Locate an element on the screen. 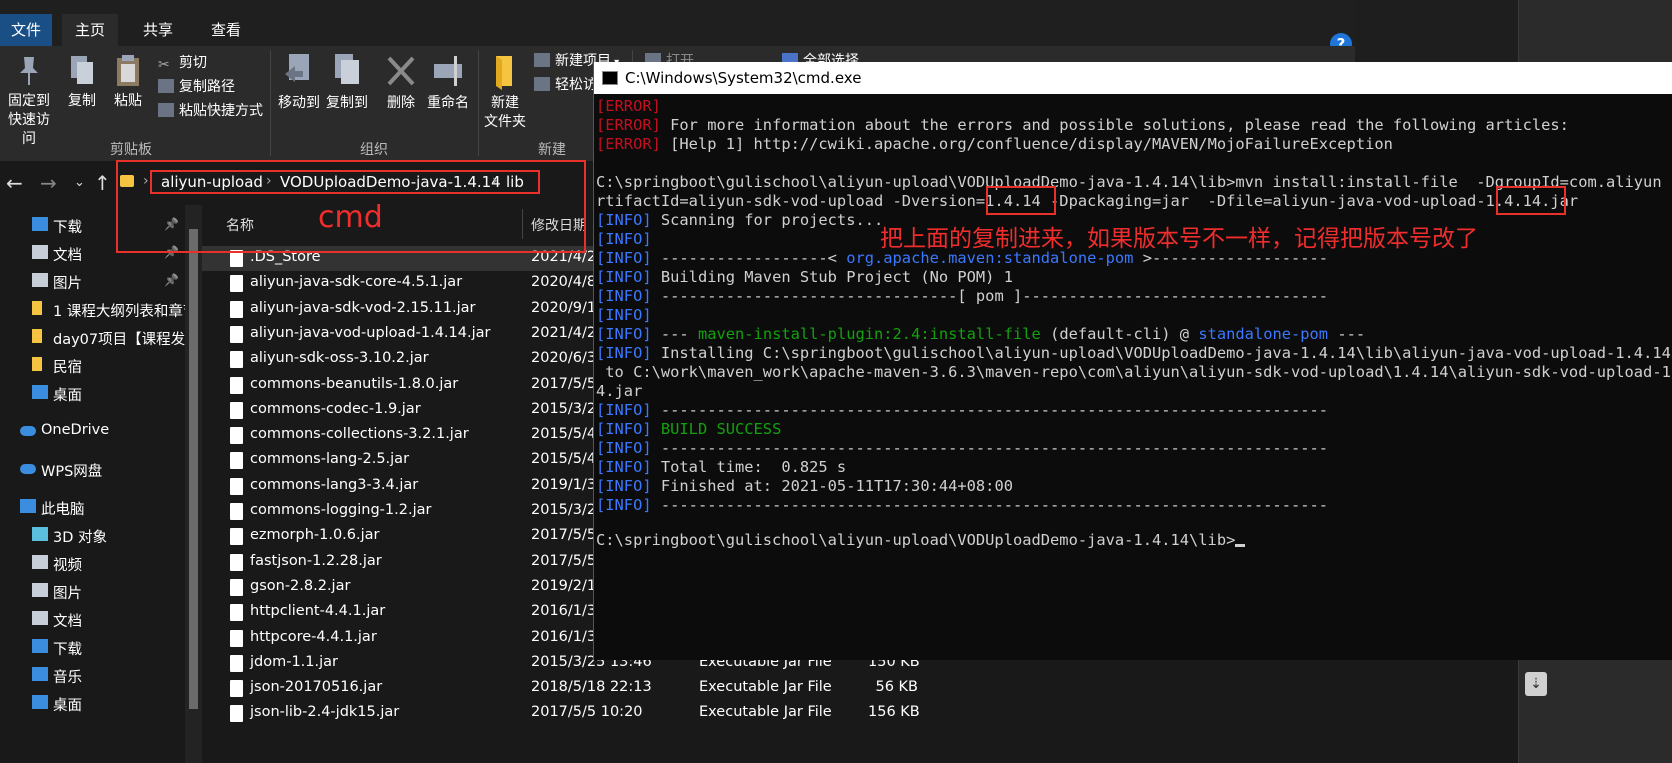 The image size is (1672, 763). copy-to-button: 复制到 is located at coordinates (347, 82).